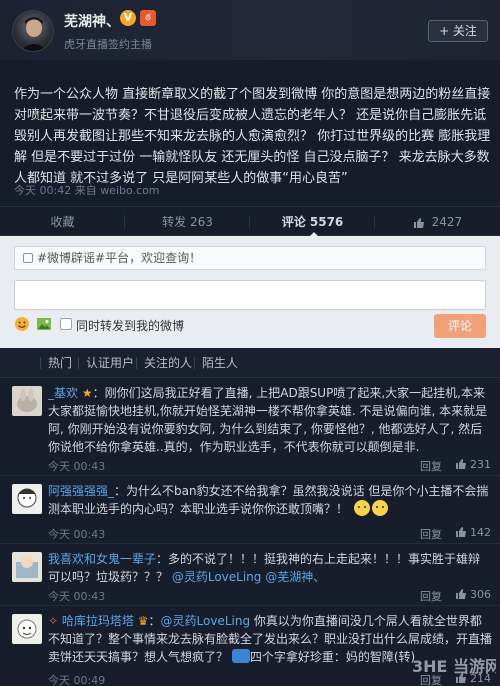 This screenshot has width=500, height=686. Describe the element at coordinates (332, 657) in the screenshot. I see `comment-quote: 四个字拿好珍重：妈的智障(转)` at that location.